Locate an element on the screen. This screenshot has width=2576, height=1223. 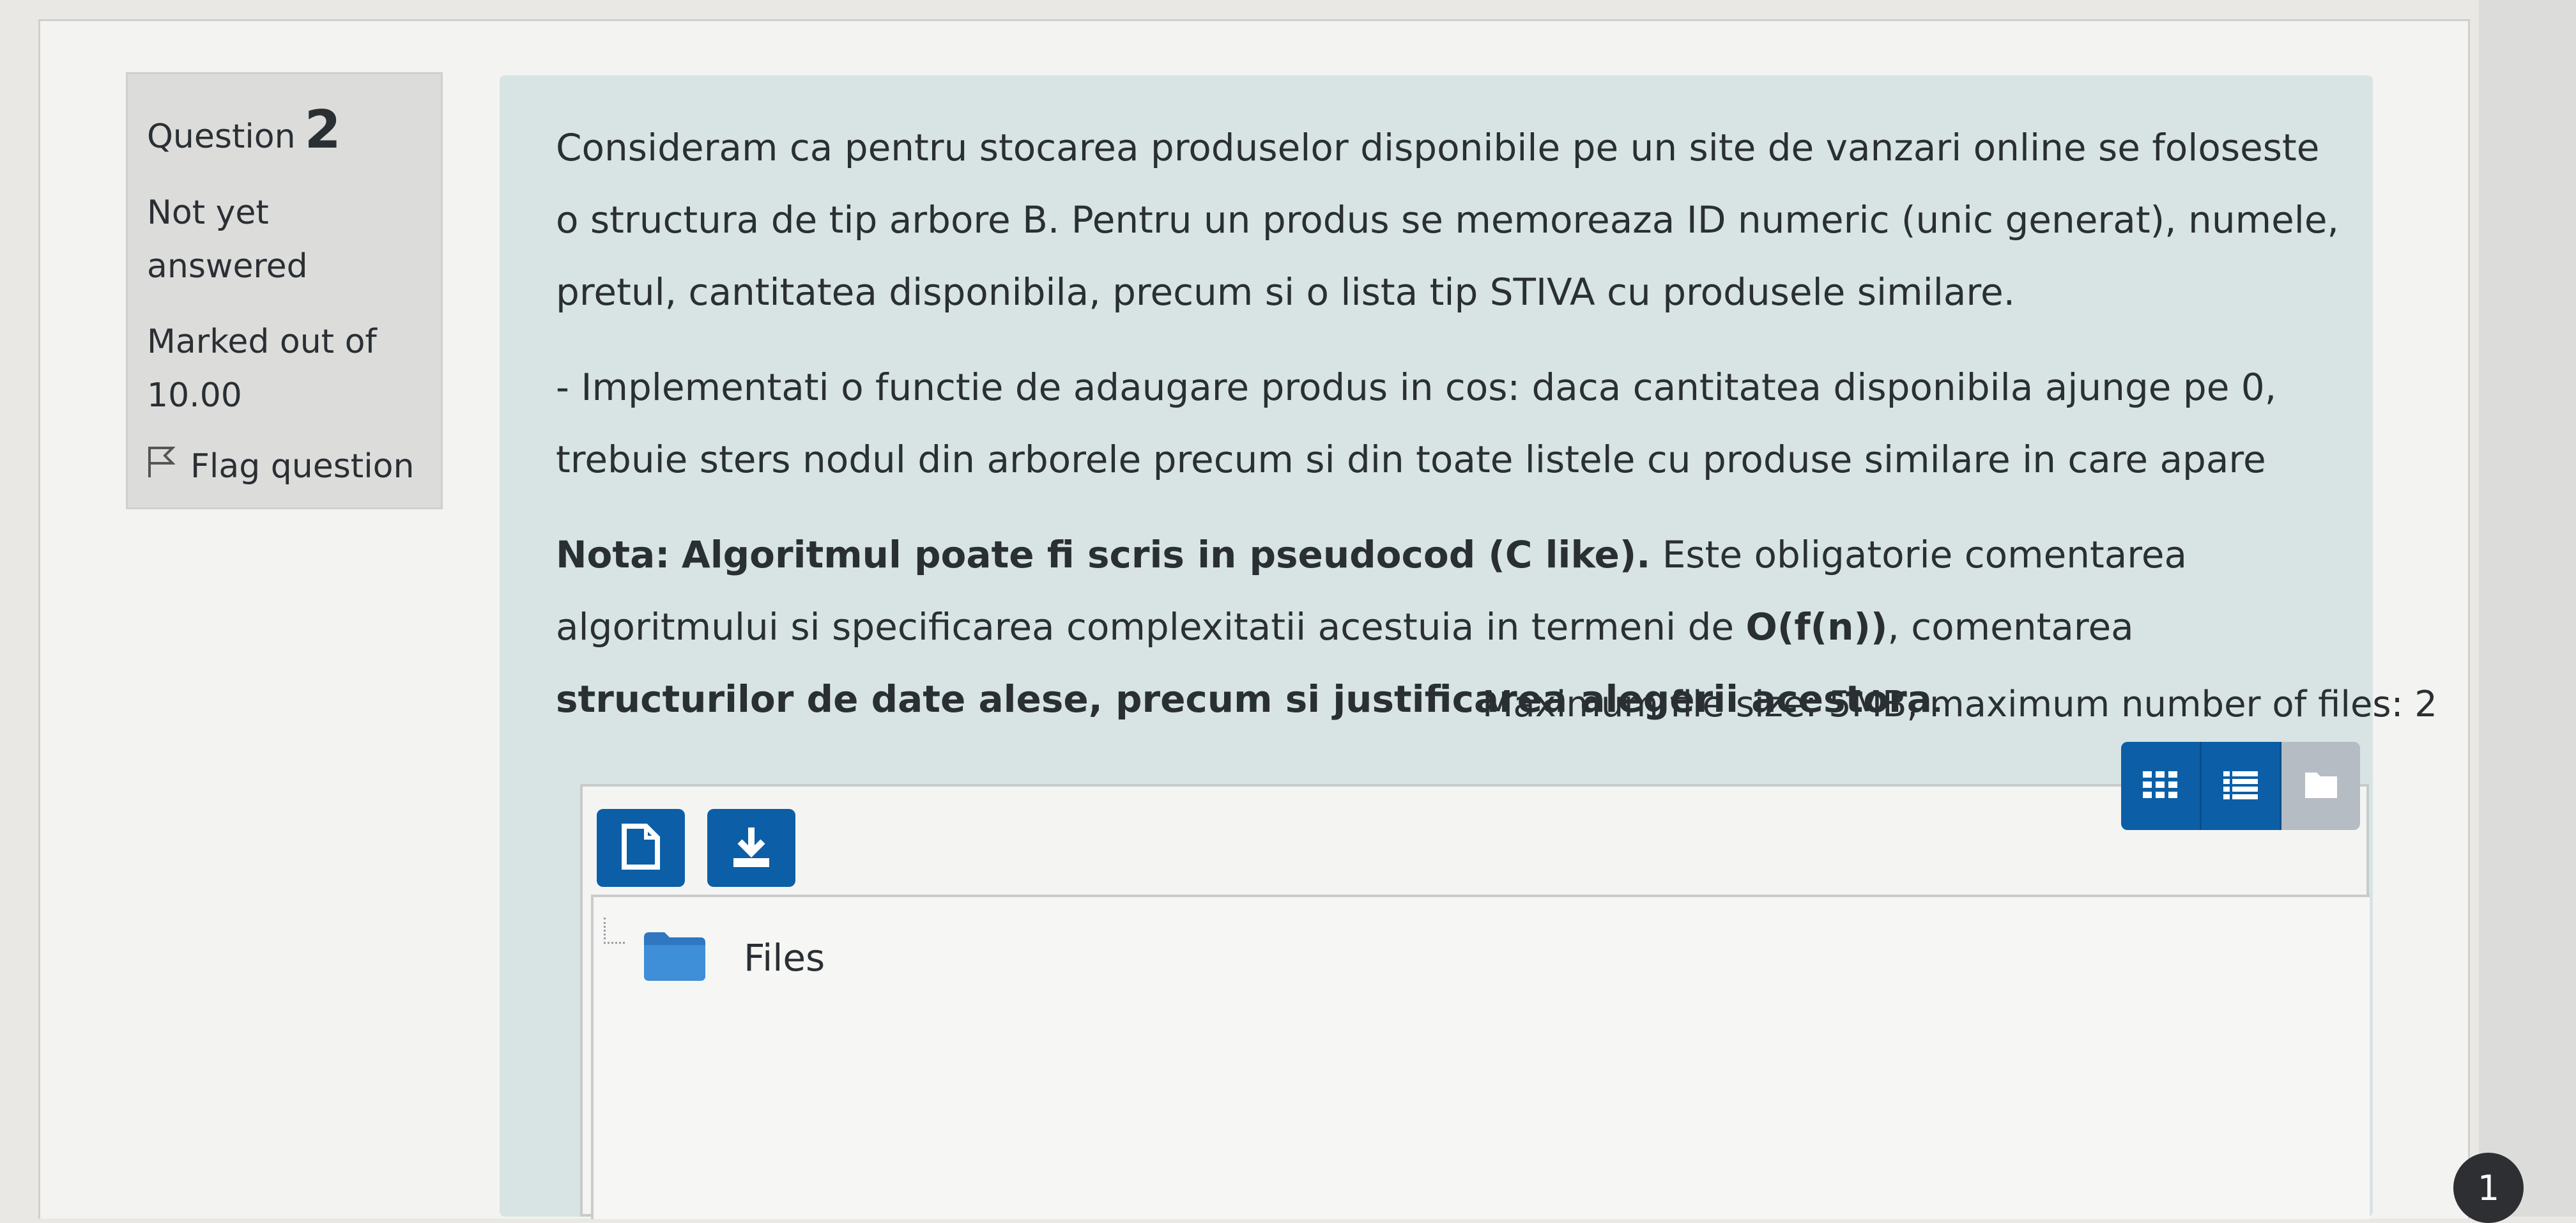
question-heading: Question 2 is located at coordinates (284, 130).